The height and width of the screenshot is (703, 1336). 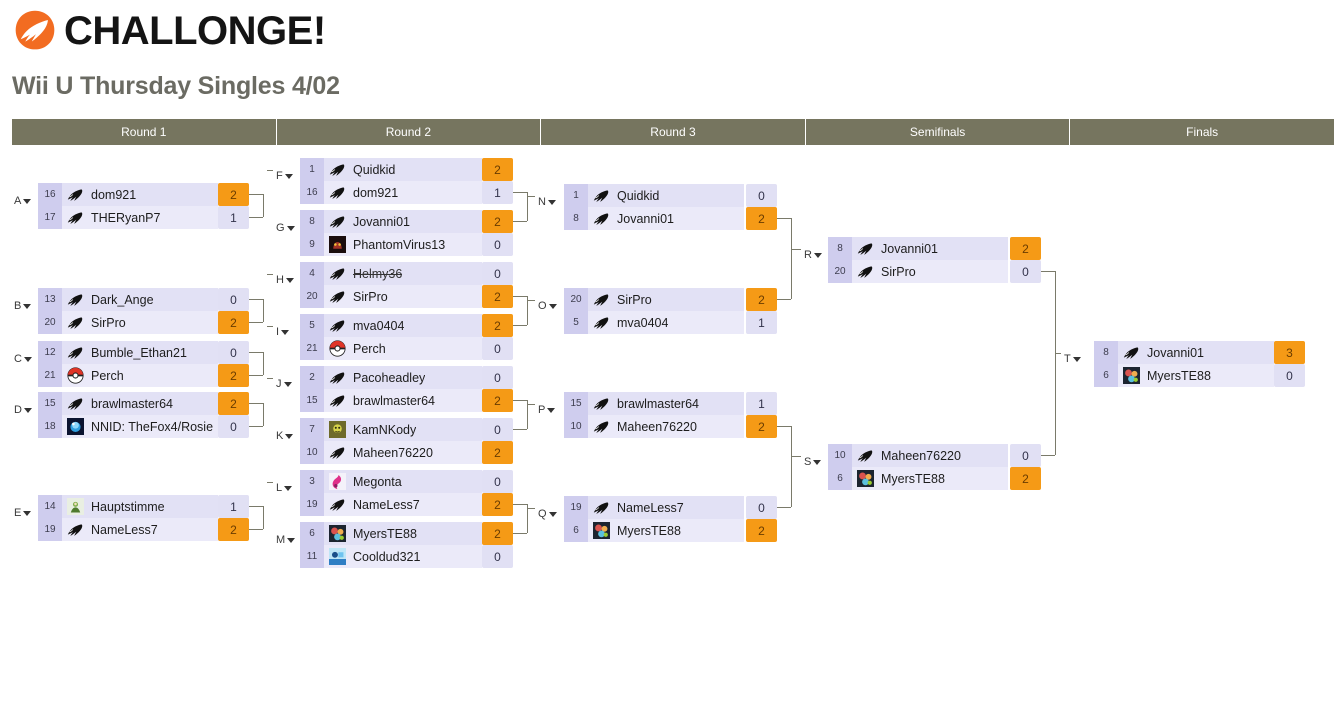 I want to click on match-label-N: N, so click(x=547, y=202).